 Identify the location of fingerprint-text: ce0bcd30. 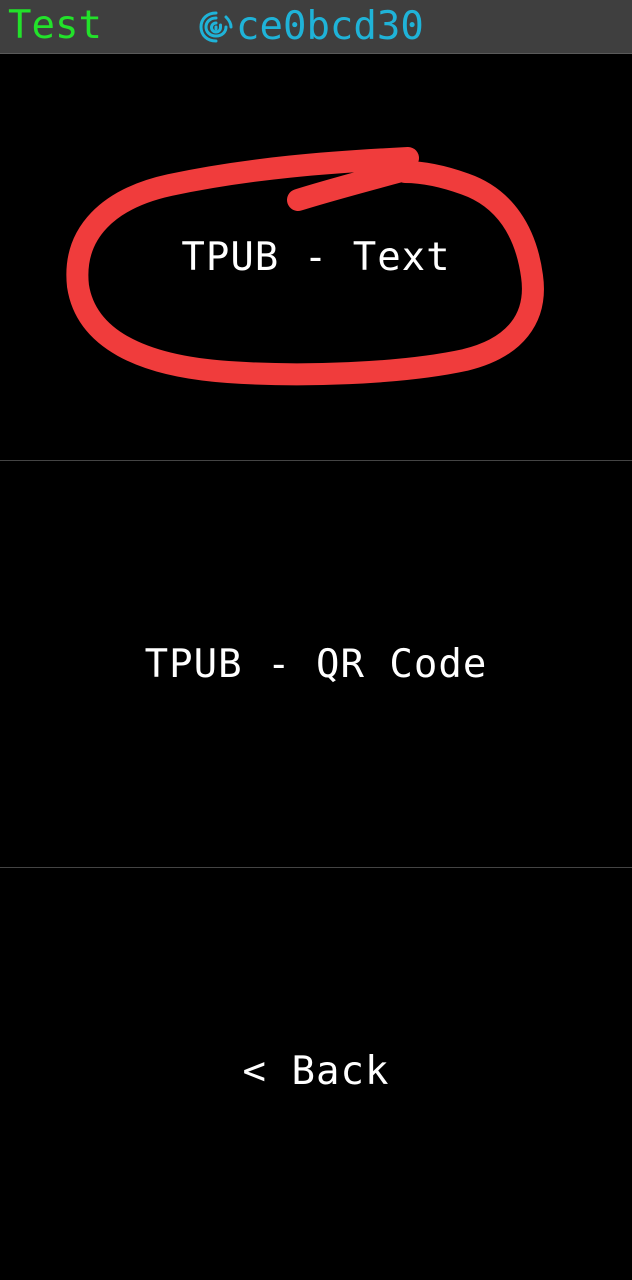
(330, 26).